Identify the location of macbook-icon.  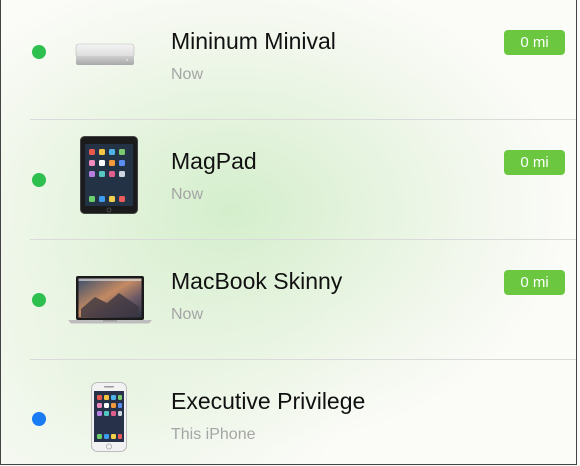
(110, 300).